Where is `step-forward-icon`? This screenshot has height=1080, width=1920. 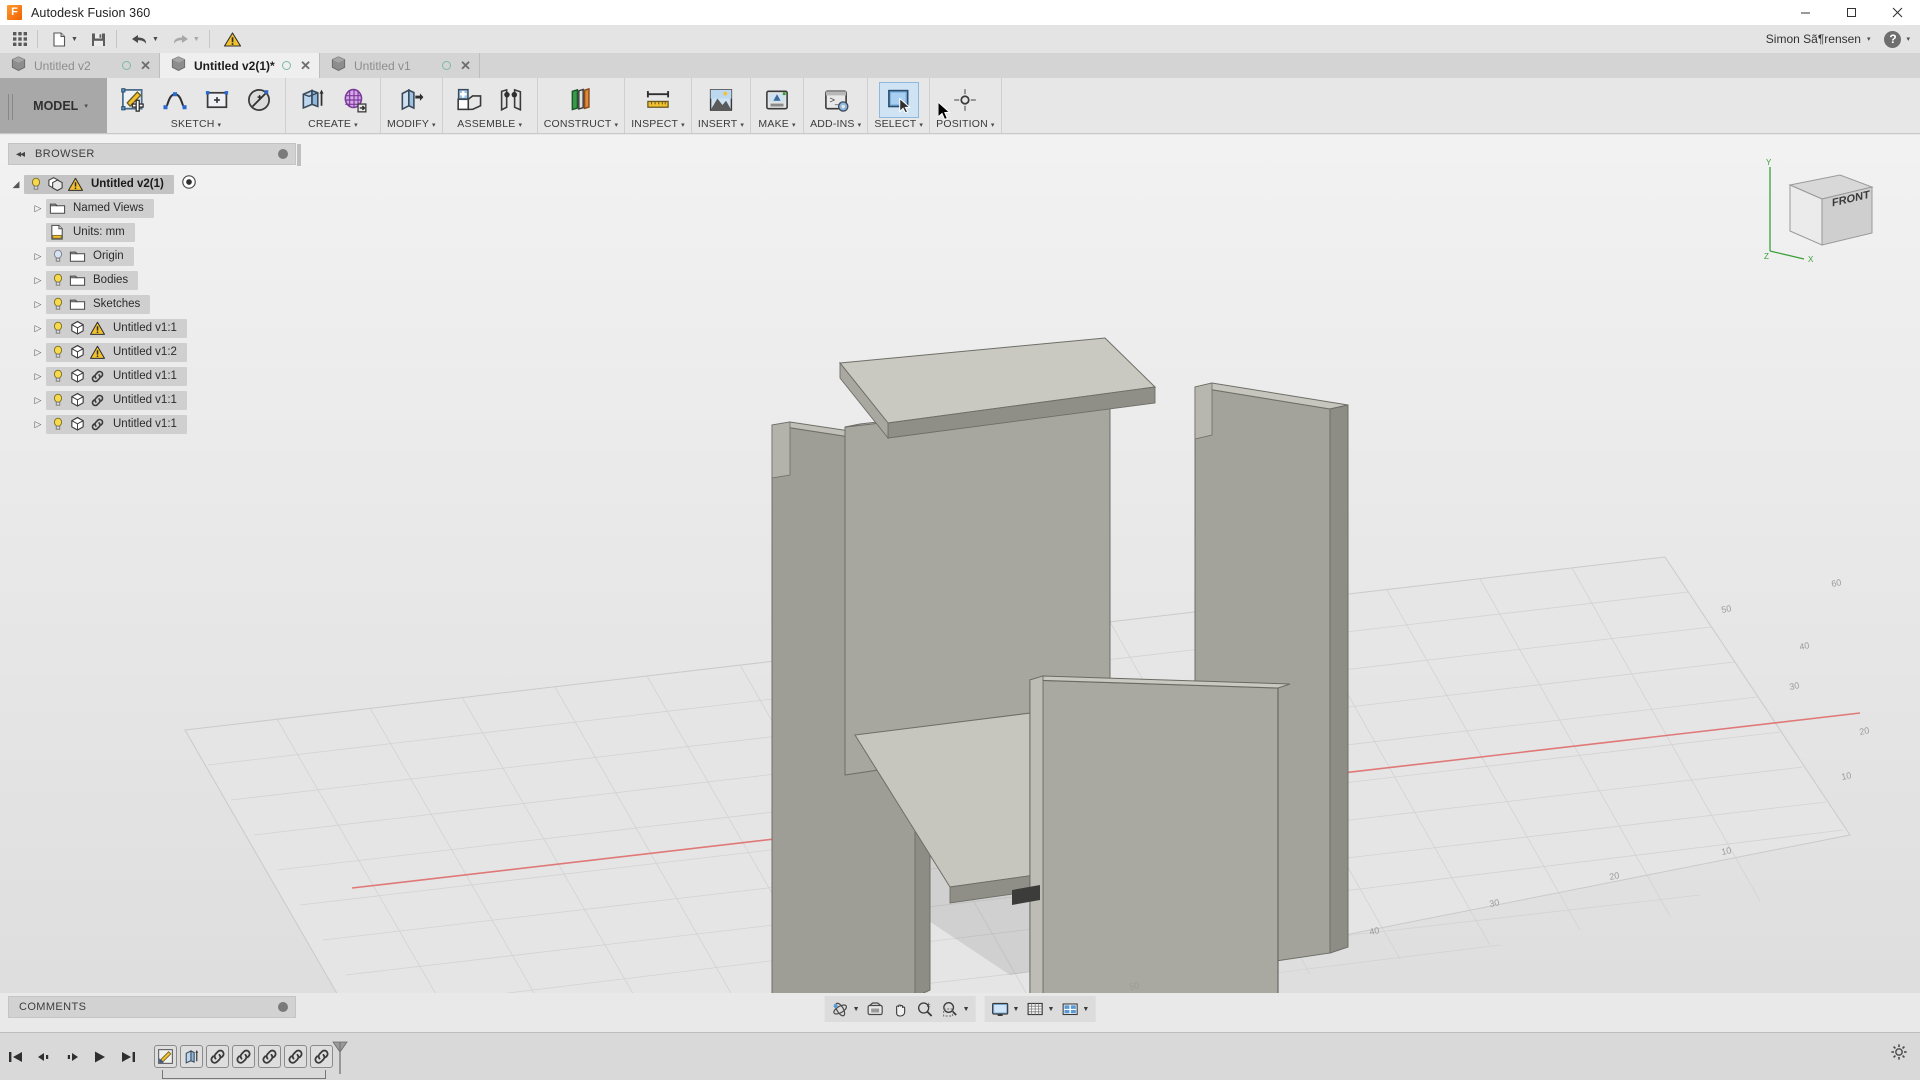
step-forward-icon is located at coordinates (72, 1057).